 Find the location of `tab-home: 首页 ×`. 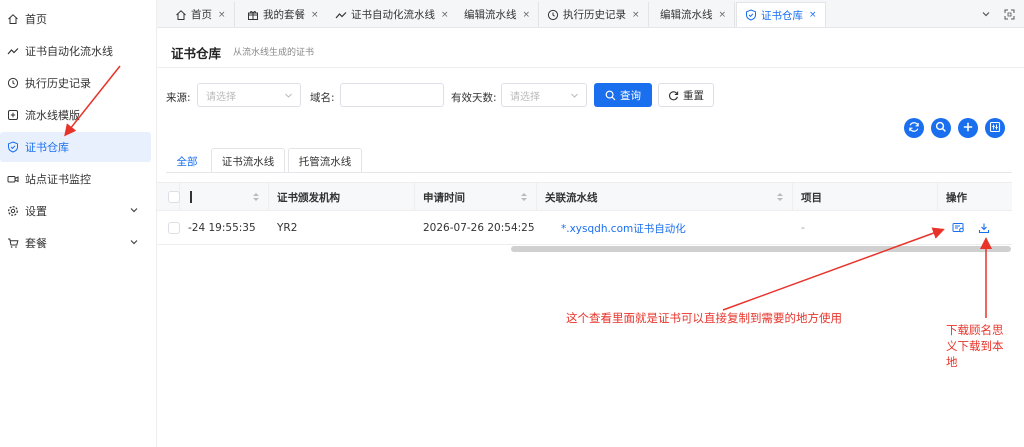

tab-home: 首页 × is located at coordinates (201, 14).